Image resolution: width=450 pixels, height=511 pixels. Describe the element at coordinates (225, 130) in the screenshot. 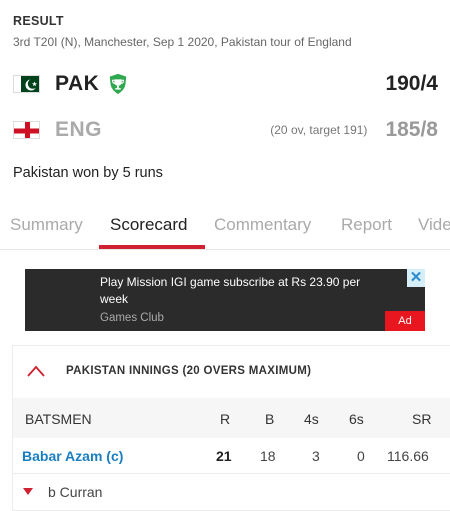

I see `team-row-eng: ENG (20 ov, target 191) 185/8` at that location.